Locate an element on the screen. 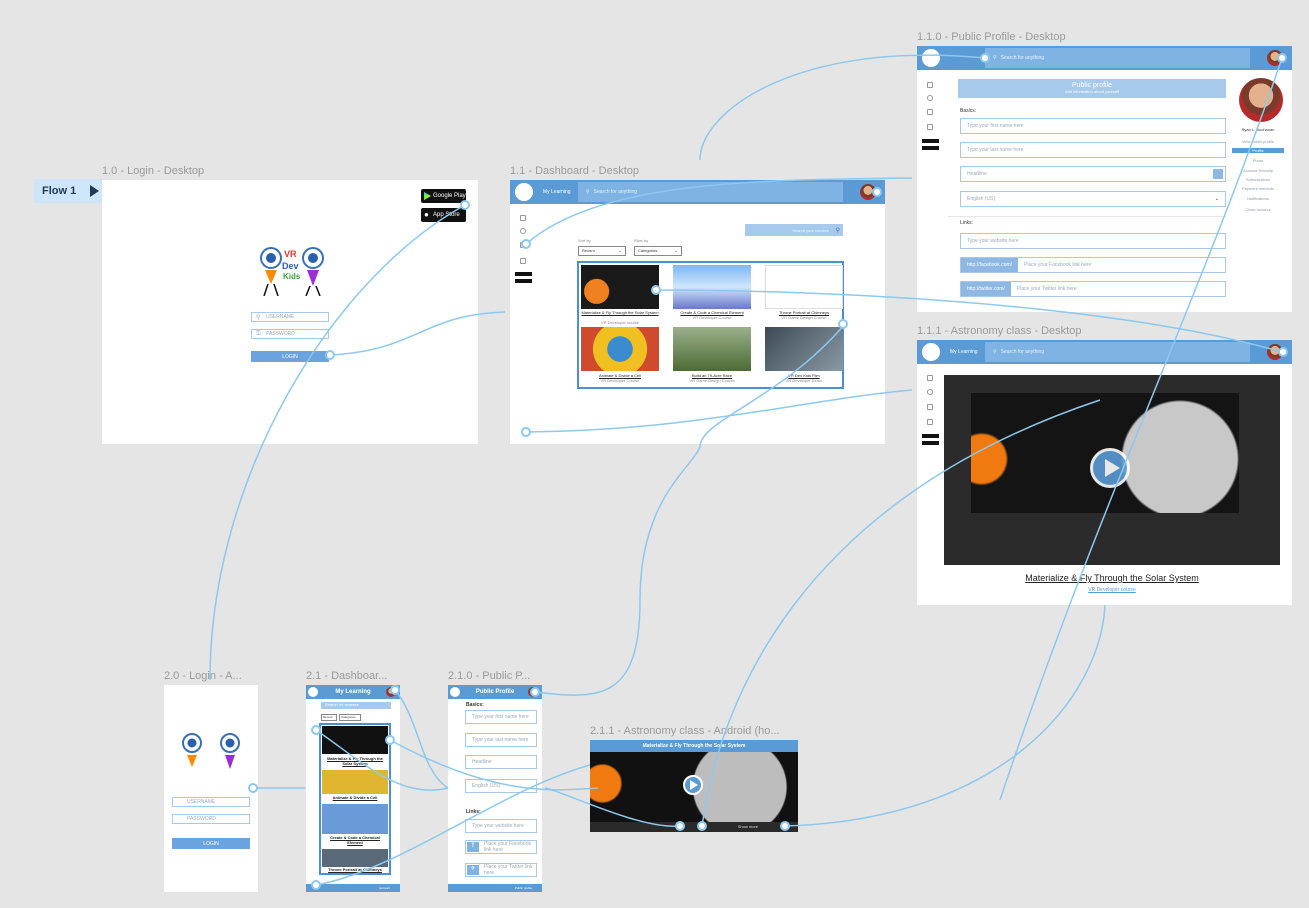 This screenshot has height=908, width=1309. sort-select: Recent is located at coordinates (329, 717).